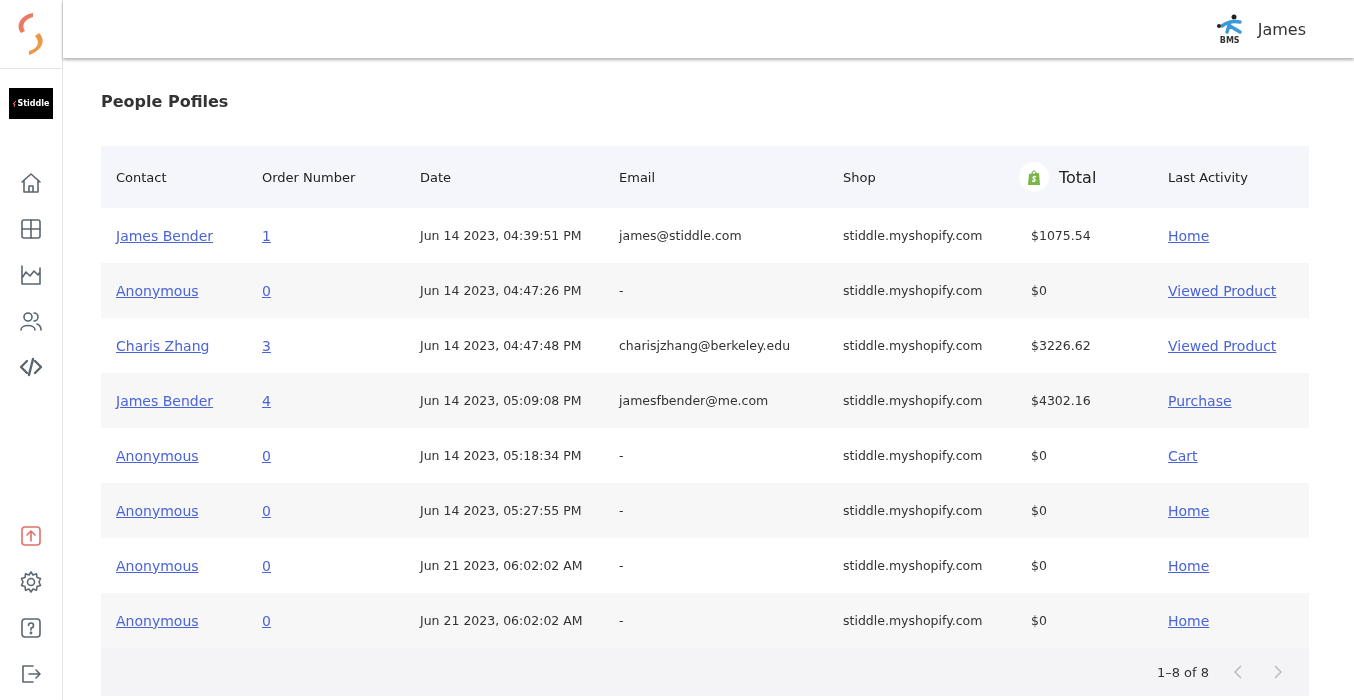 The width and height of the screenshot is (1354, 700). I want to click on activity-link: Purchase, so click(1200, 400).